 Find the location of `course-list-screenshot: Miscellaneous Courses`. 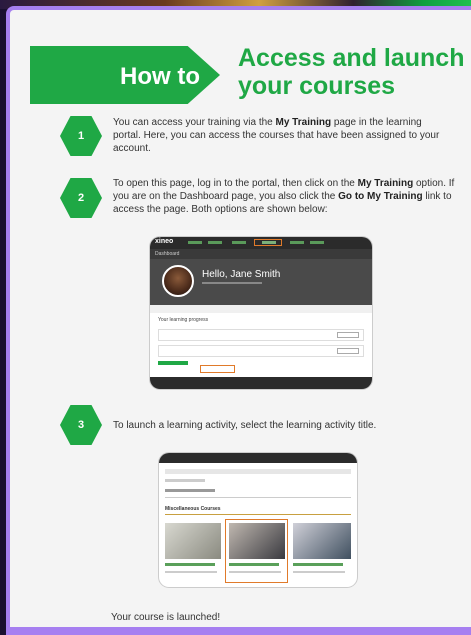

course-list-screenshot: Miscellaneous Courses is located at coordinates (258, 520).